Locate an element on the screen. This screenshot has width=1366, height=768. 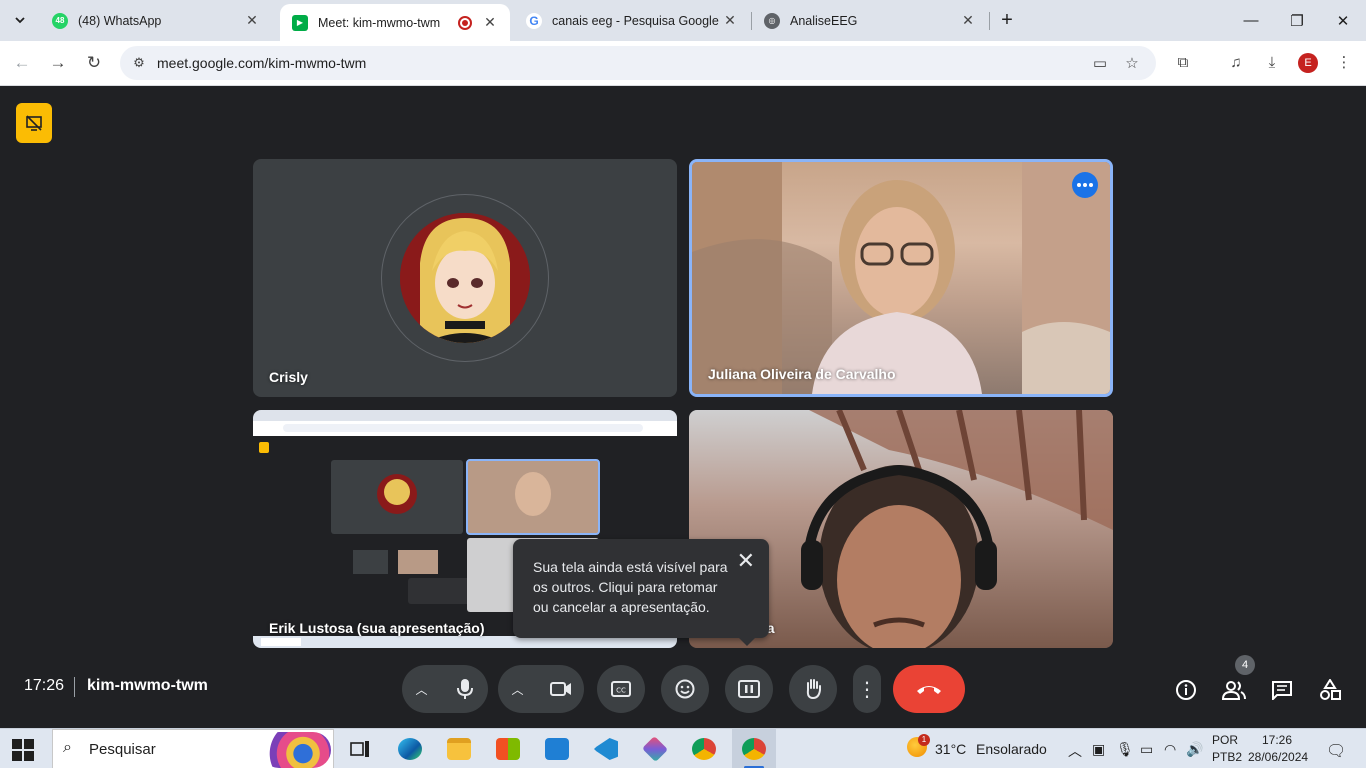
presenting-badge is located at coordinates (34, 123).